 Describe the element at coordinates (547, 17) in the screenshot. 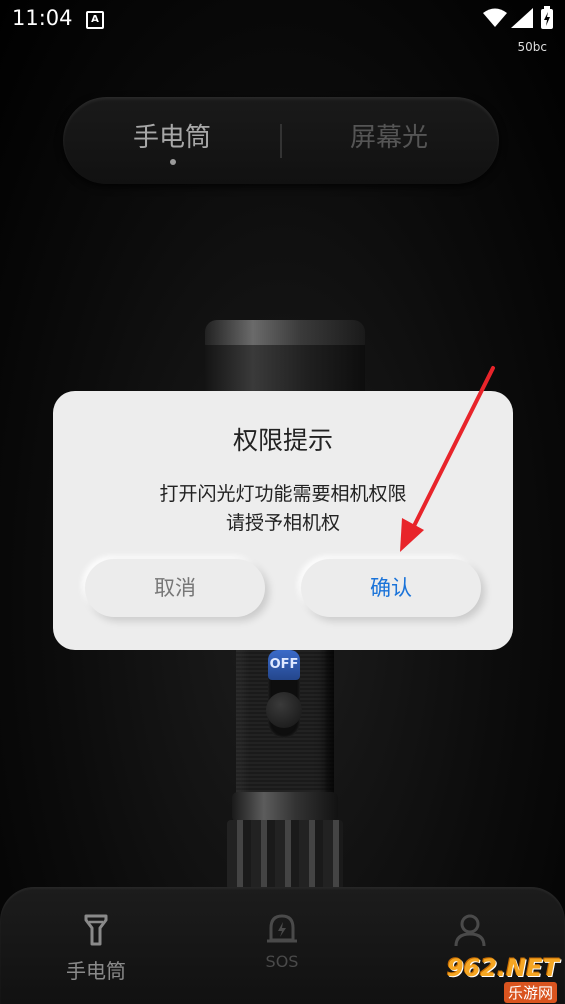

I see `battery-icon` at that location.